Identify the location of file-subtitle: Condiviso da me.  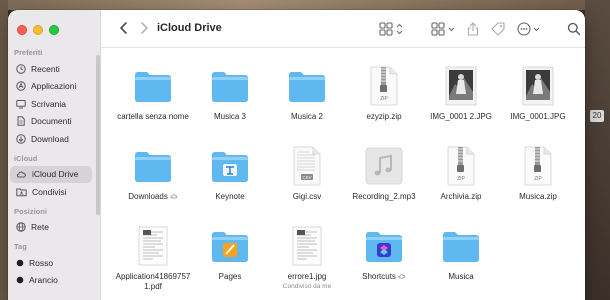
(307, 286).